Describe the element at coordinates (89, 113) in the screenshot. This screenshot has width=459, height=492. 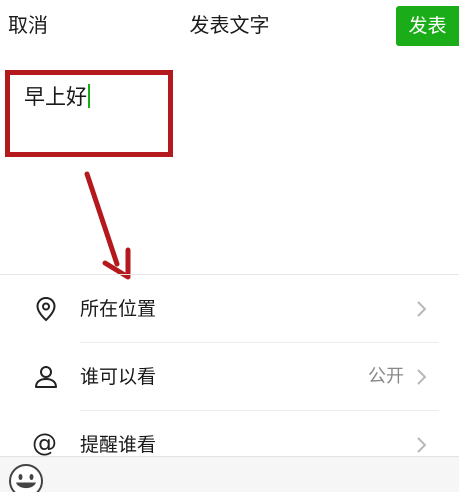
I see `annotation-highlight-box` at that location.